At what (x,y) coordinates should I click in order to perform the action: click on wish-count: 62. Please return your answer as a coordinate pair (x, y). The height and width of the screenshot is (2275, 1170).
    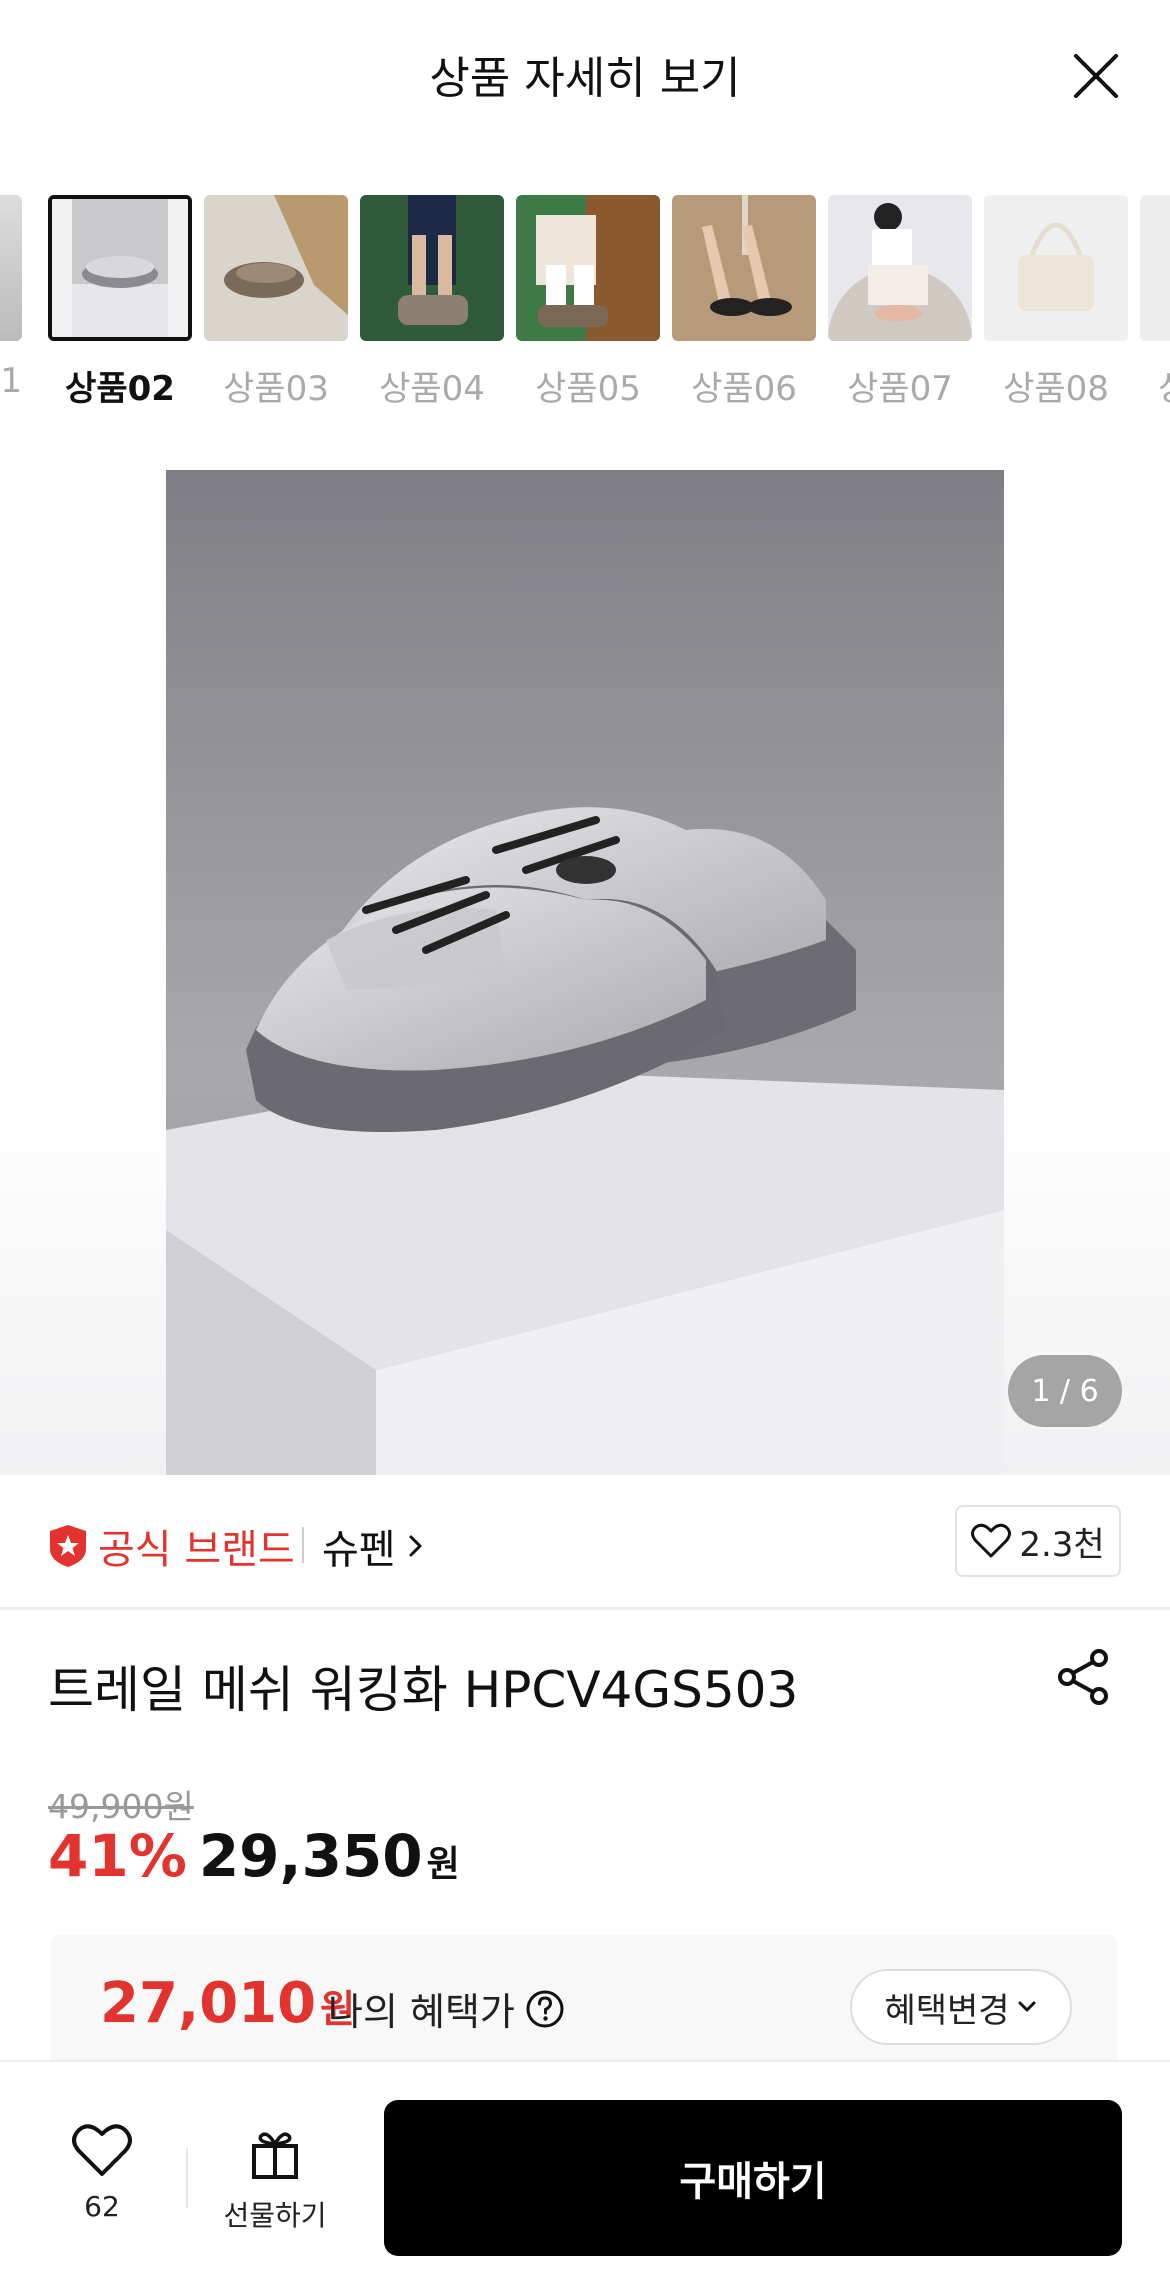
    Looking at the image, I should click on (102, 2206).